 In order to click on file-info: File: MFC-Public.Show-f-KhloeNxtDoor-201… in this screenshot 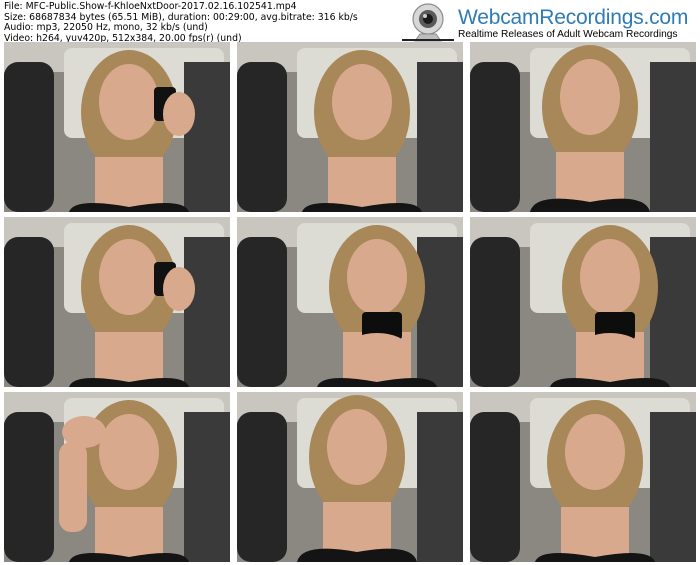, I will do `click(181, 22)`.